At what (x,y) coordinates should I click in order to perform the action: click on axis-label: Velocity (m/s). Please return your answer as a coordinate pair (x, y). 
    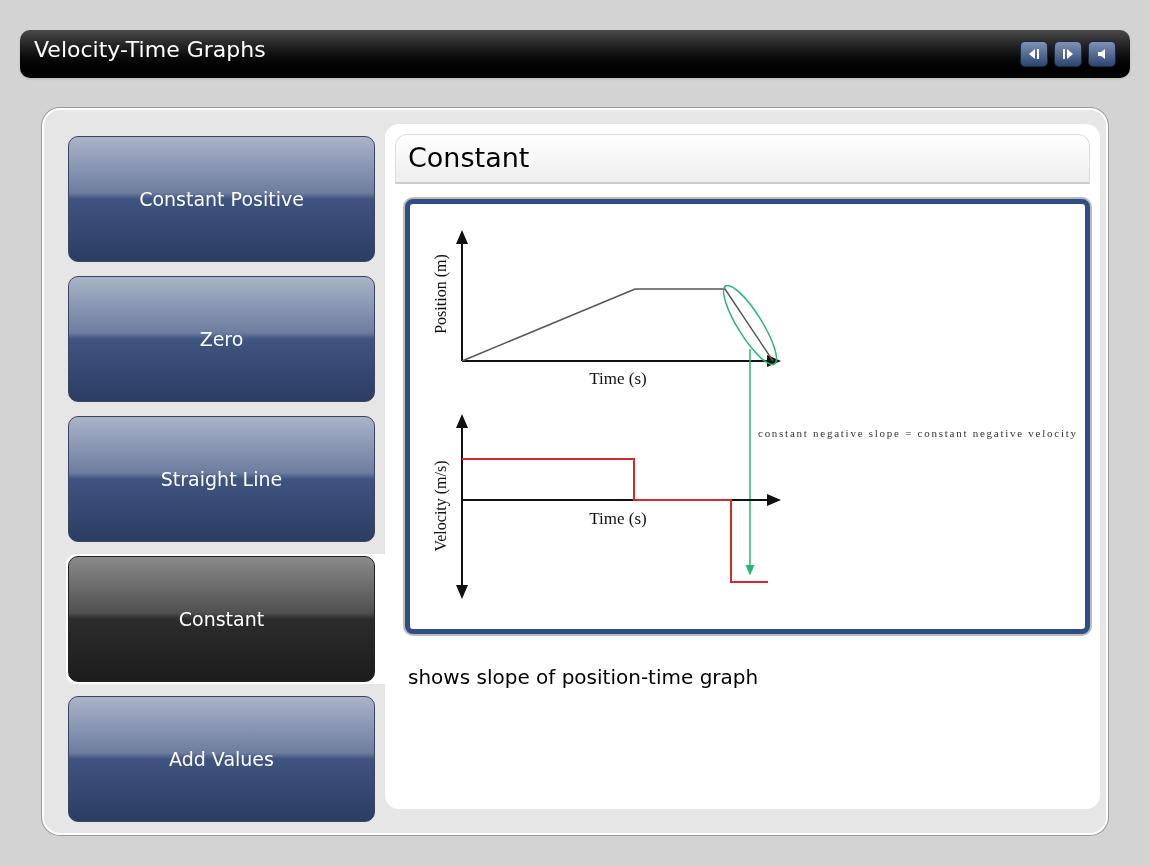
    Looking at the image, I should click on (440, 506).